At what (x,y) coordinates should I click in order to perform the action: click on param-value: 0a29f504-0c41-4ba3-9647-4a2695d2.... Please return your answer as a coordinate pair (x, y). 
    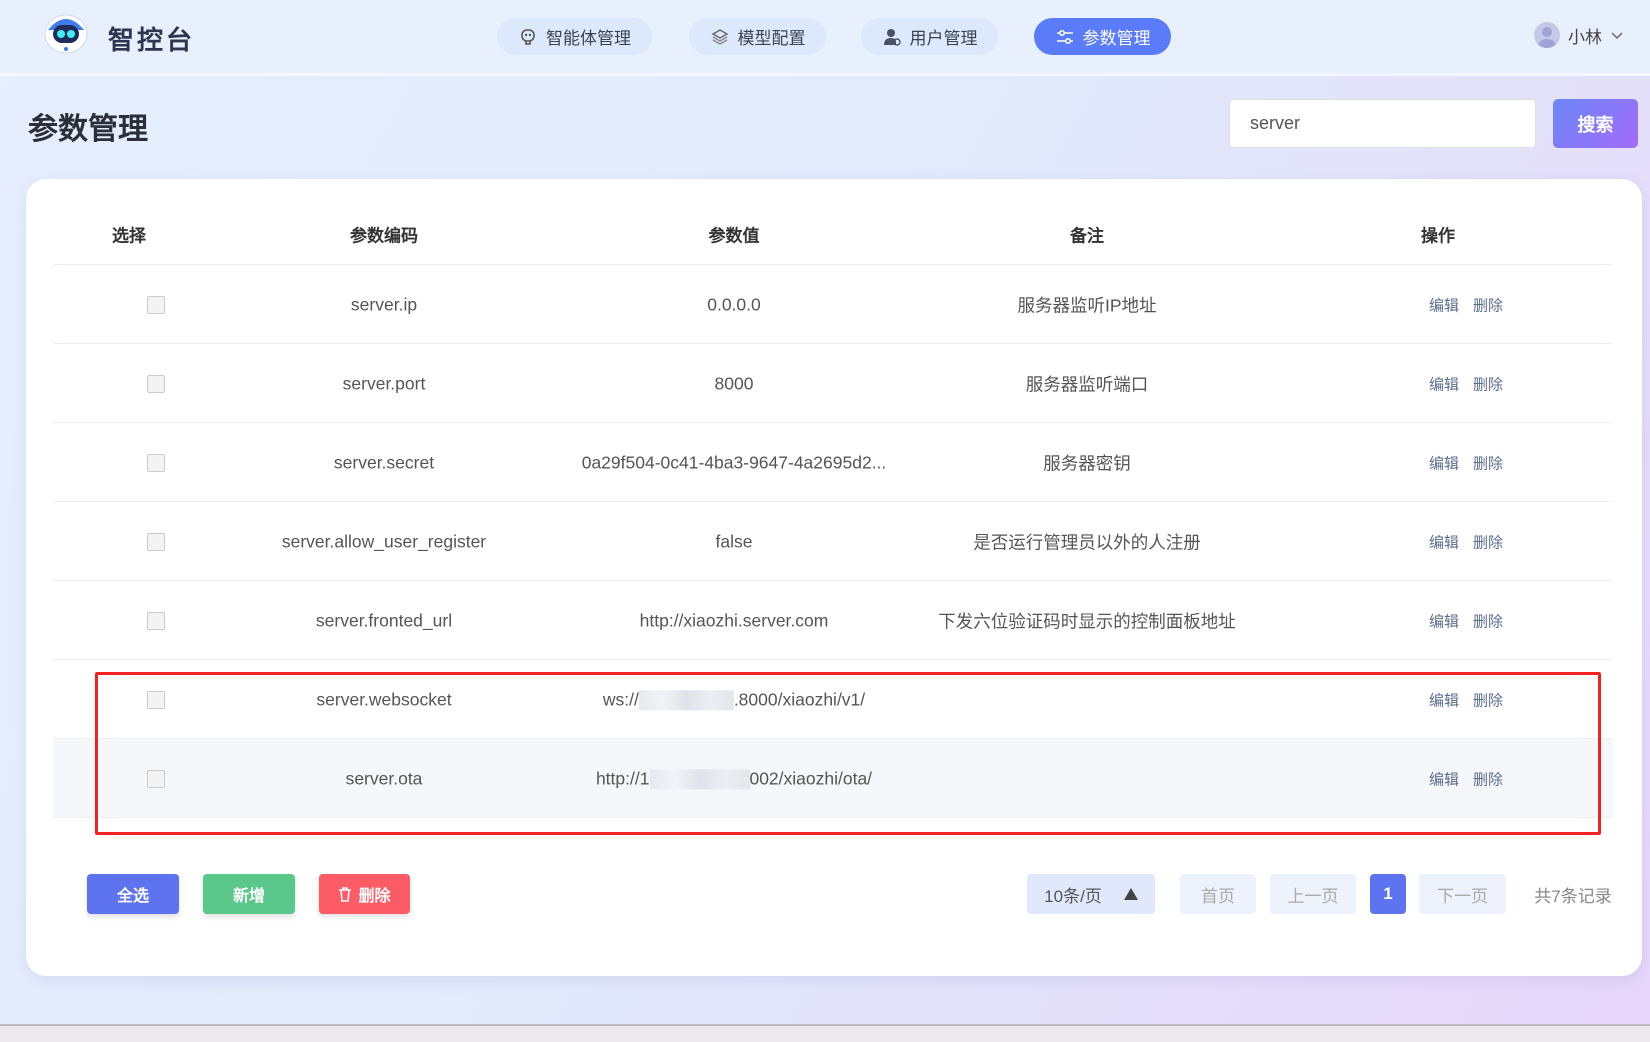
    Looking at the image, I should click on (734, 462).